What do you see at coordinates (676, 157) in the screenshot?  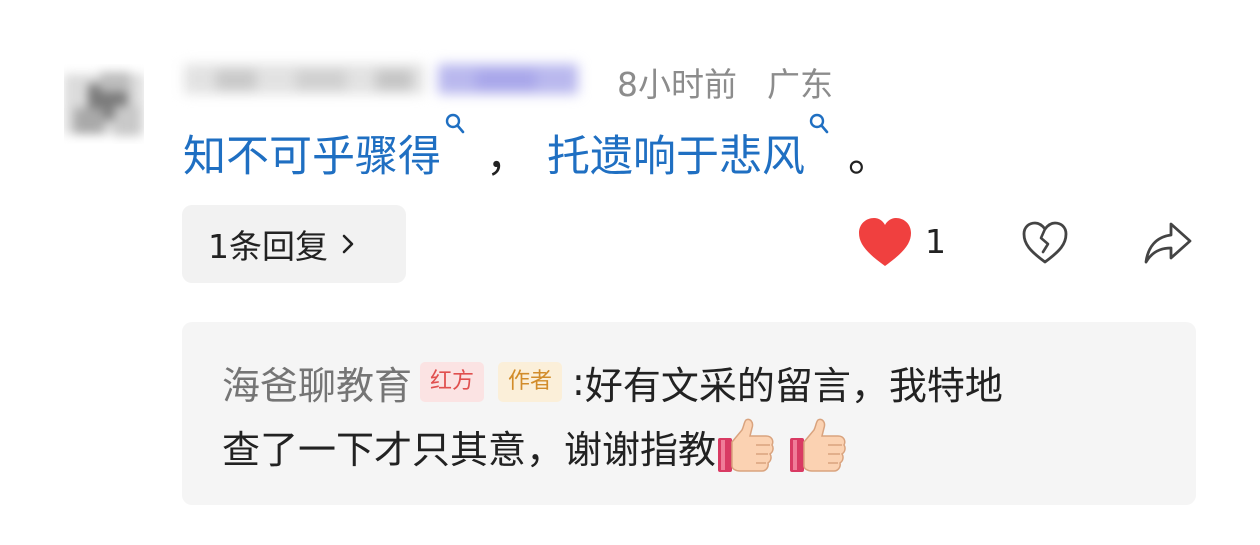 I see `keyword-label: 托遗响于悲风` at bounding box center [676, 157].